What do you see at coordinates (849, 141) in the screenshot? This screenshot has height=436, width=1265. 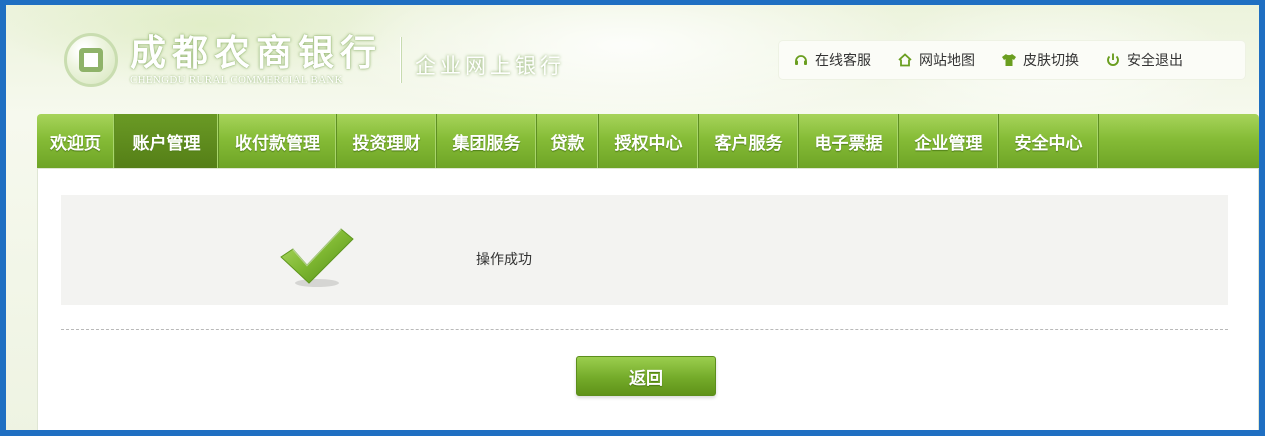 I see `nav-item-e-bills: 电子票据` at bounding box center [849, 141].